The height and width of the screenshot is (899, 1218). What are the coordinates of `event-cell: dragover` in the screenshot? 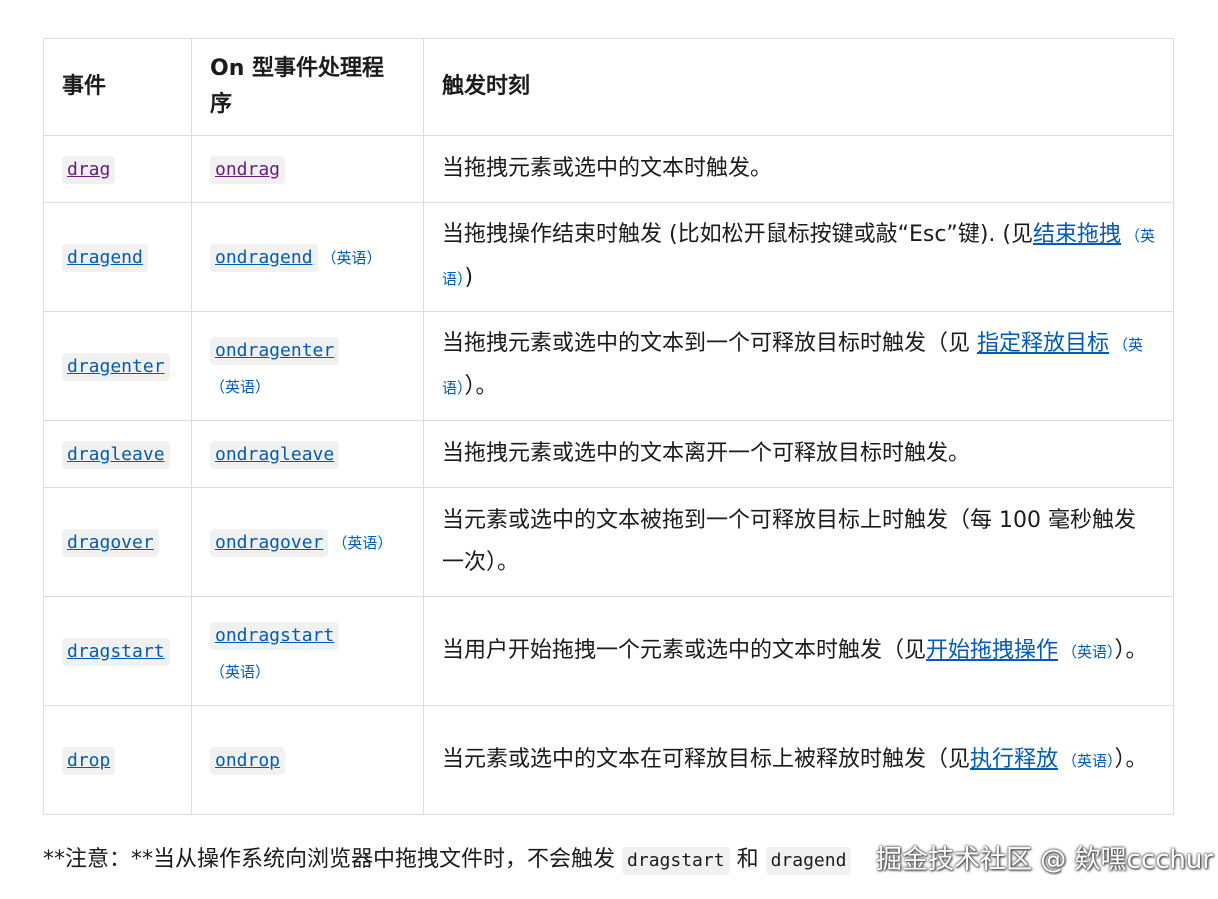 It's located at (117, 542).